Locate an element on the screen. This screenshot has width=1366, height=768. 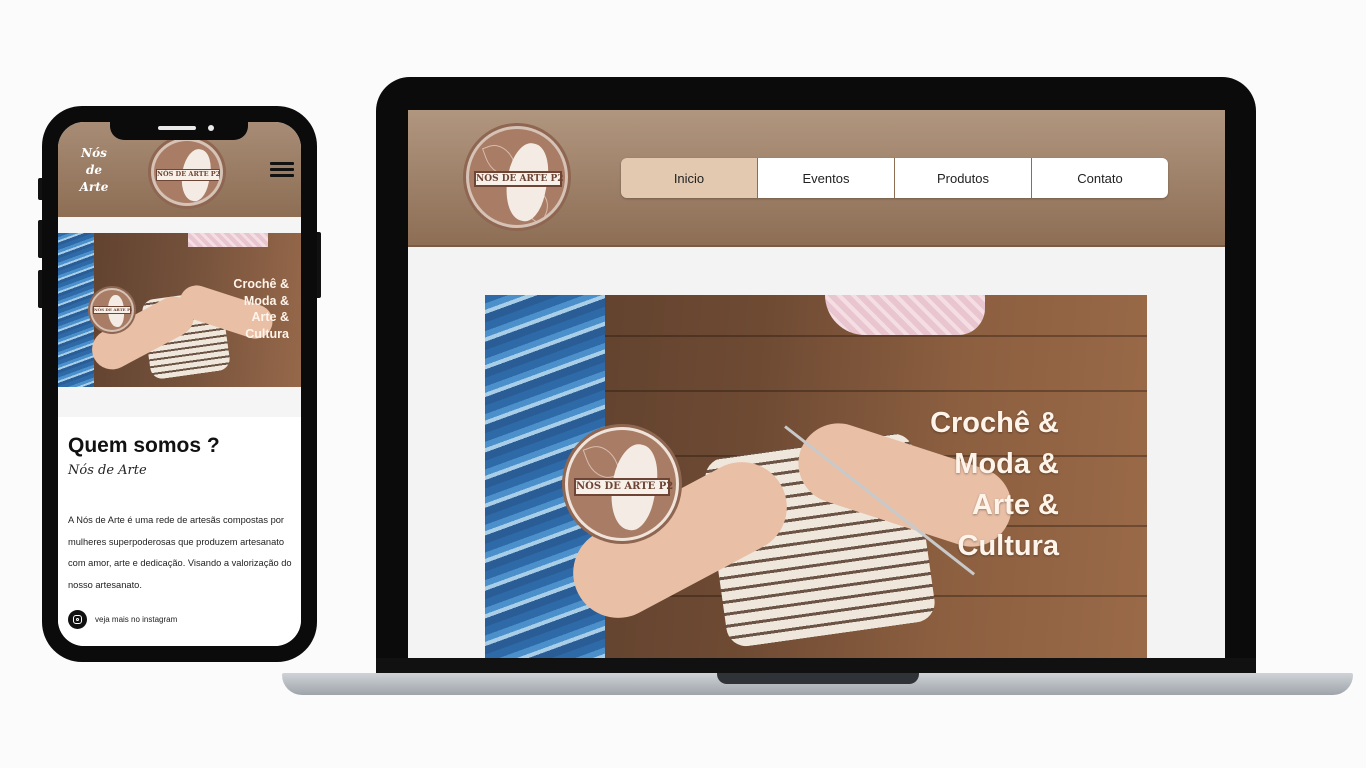
instagram-link: veja mais no instagram is located at coordinates (122, 619).